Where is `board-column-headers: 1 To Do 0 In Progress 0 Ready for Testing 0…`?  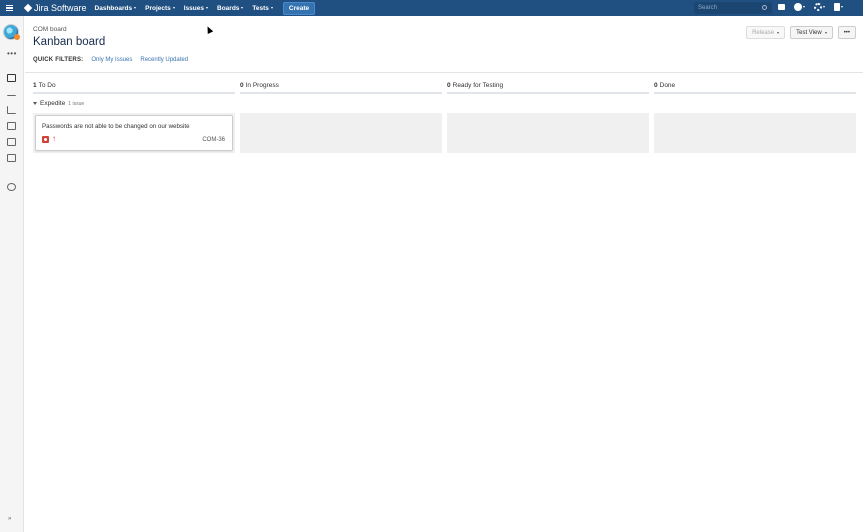 board-column-headers: 1 To Do 0 In Progress 0 Ready for Testing 0… is located at coordinates (444, 86).